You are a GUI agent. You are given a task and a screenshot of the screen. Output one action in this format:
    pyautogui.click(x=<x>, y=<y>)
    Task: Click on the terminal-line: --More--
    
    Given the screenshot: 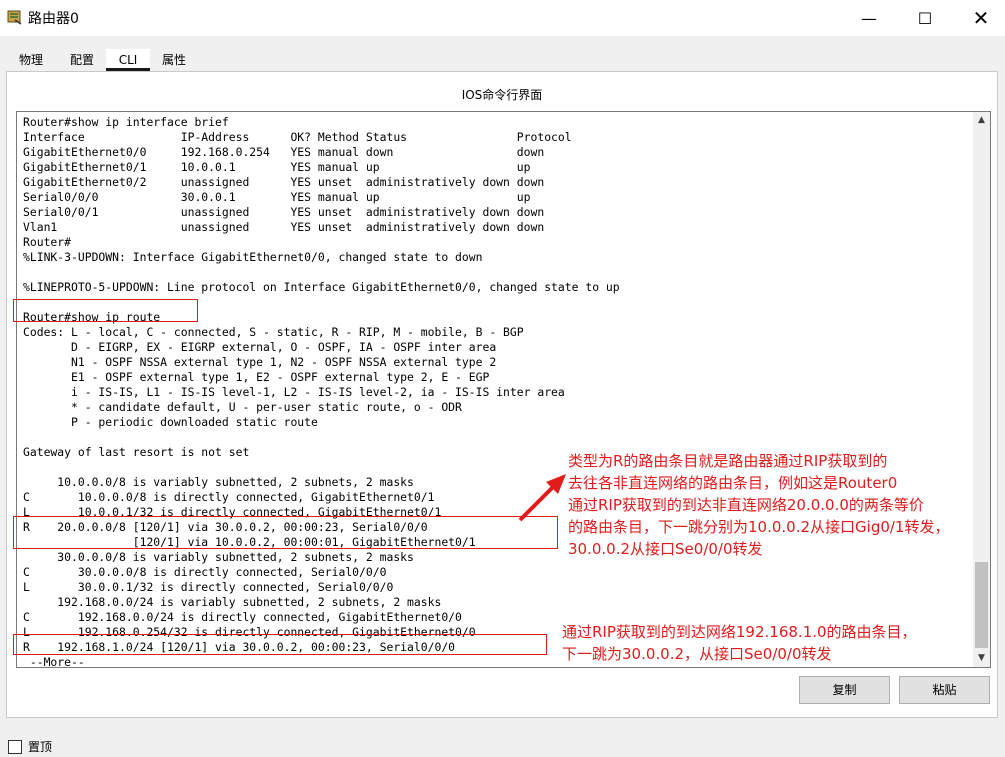 What is the action you would take?
    pyautogui.click(x=54, y=661)
    